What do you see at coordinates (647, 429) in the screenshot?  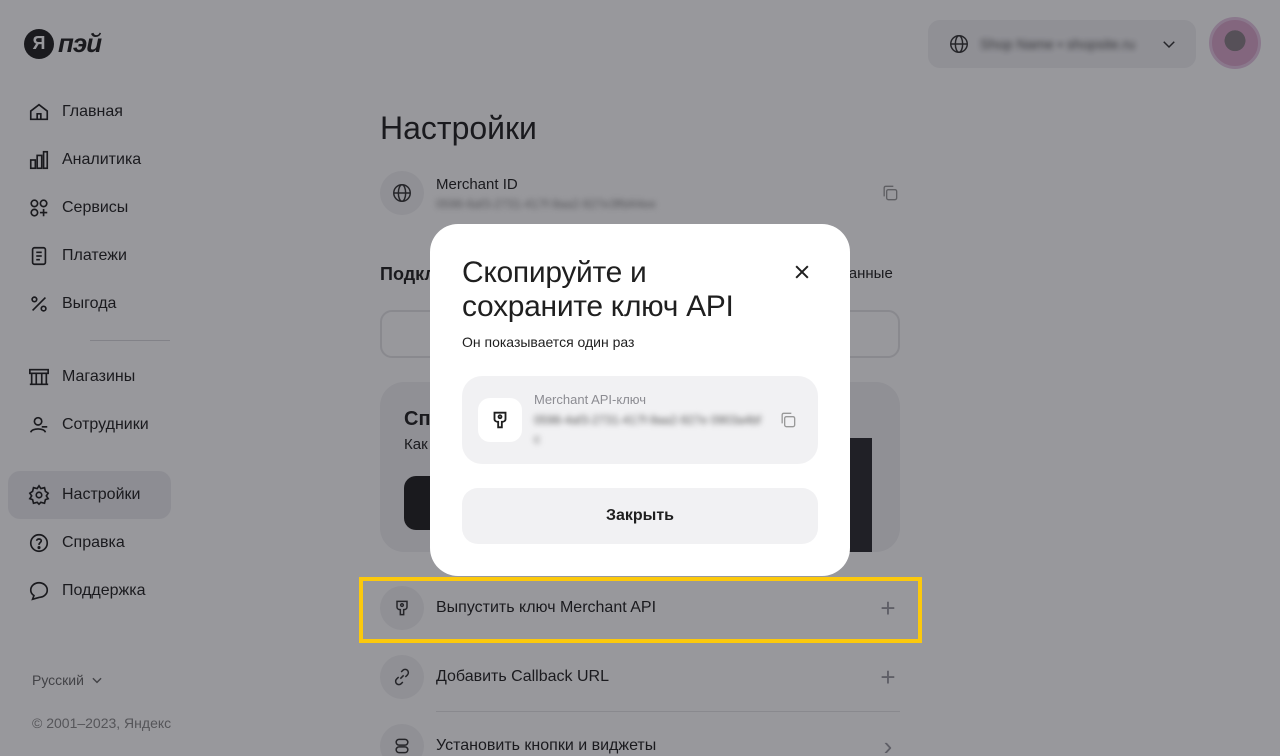 I see `api-key-value: 0598-4af3-2731-417f-9aa2-927e 0903a4bfc` at bounding box center [647, 429].